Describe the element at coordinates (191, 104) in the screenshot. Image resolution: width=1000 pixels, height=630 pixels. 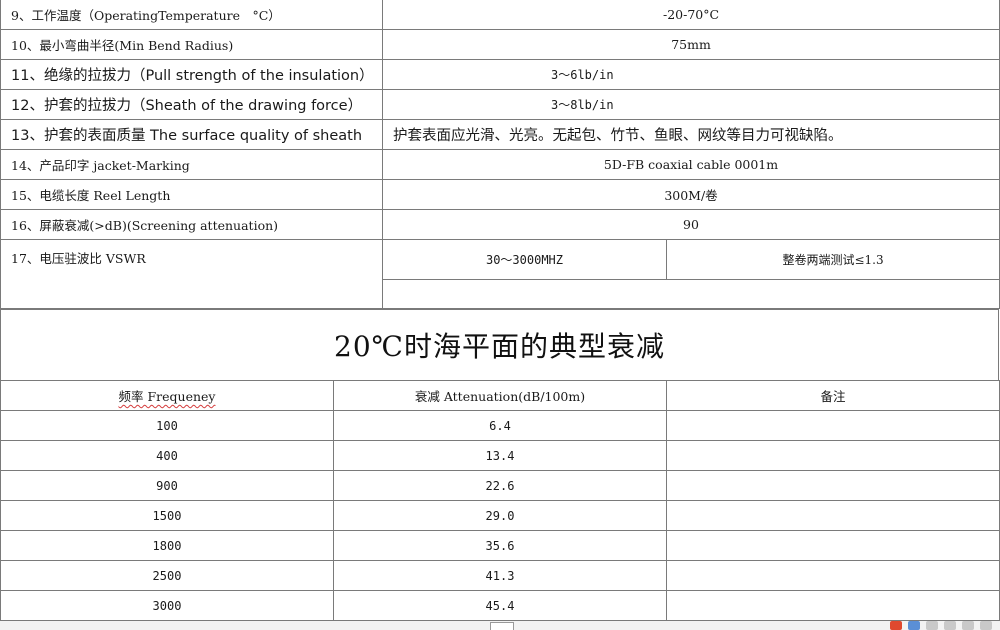
I see `spec-label: 12、护套的拉拔力（Sheath of the drawing force）` at that location.